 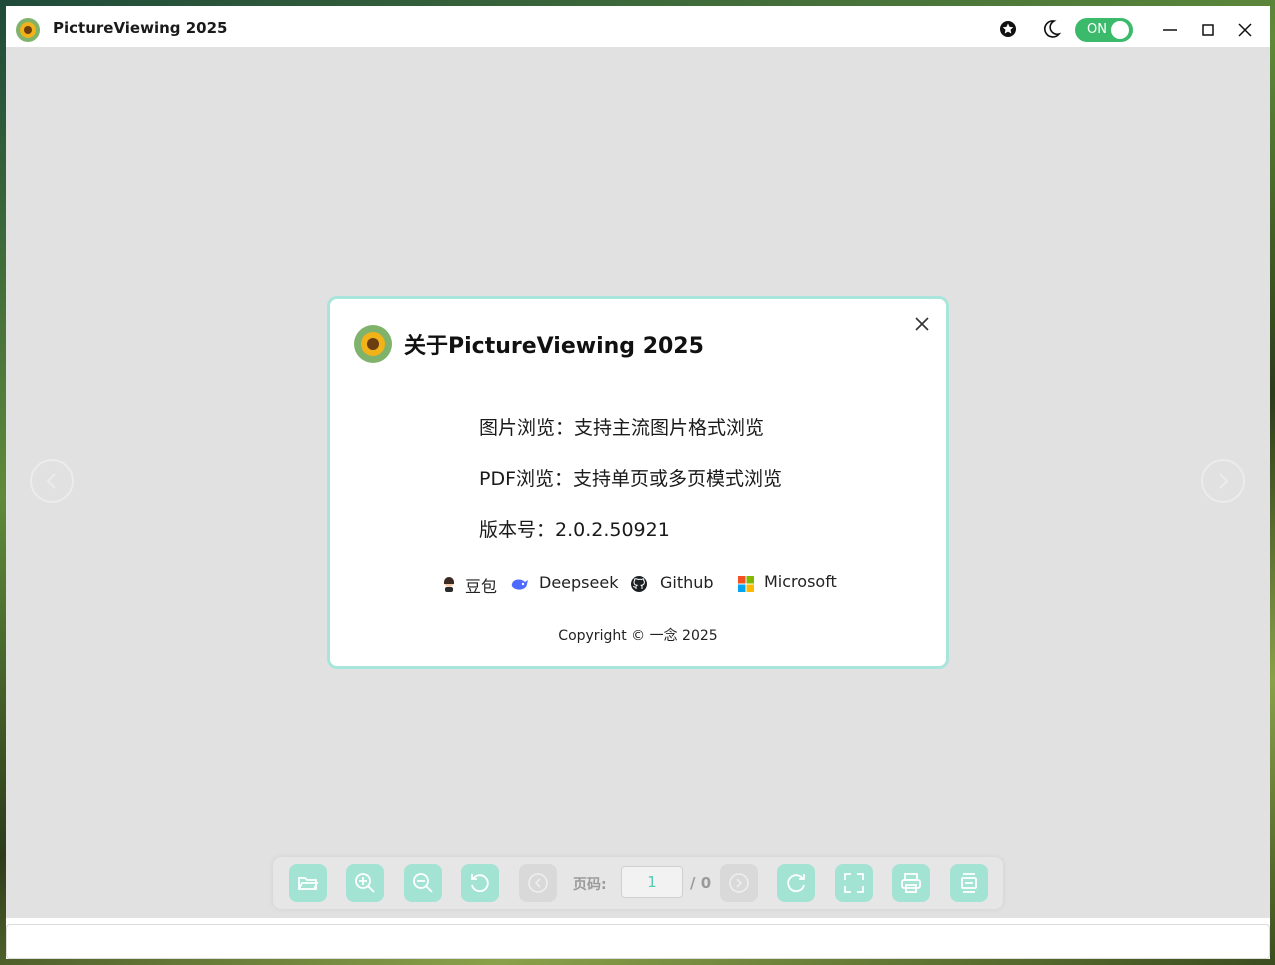 I want to click on open-file-button, so click(x=308, y=883).